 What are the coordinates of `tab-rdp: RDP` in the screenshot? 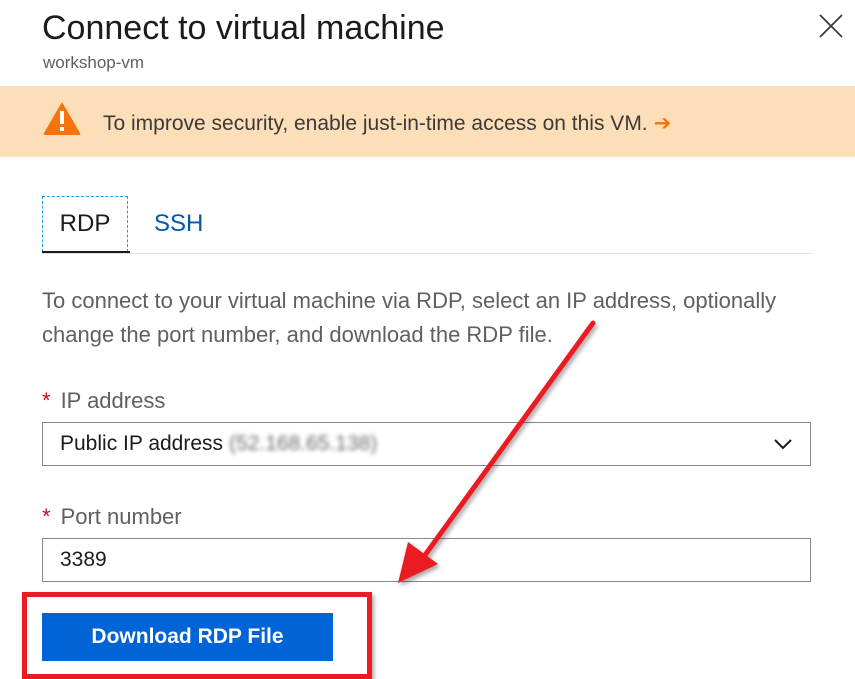 It's located at (85, 224).